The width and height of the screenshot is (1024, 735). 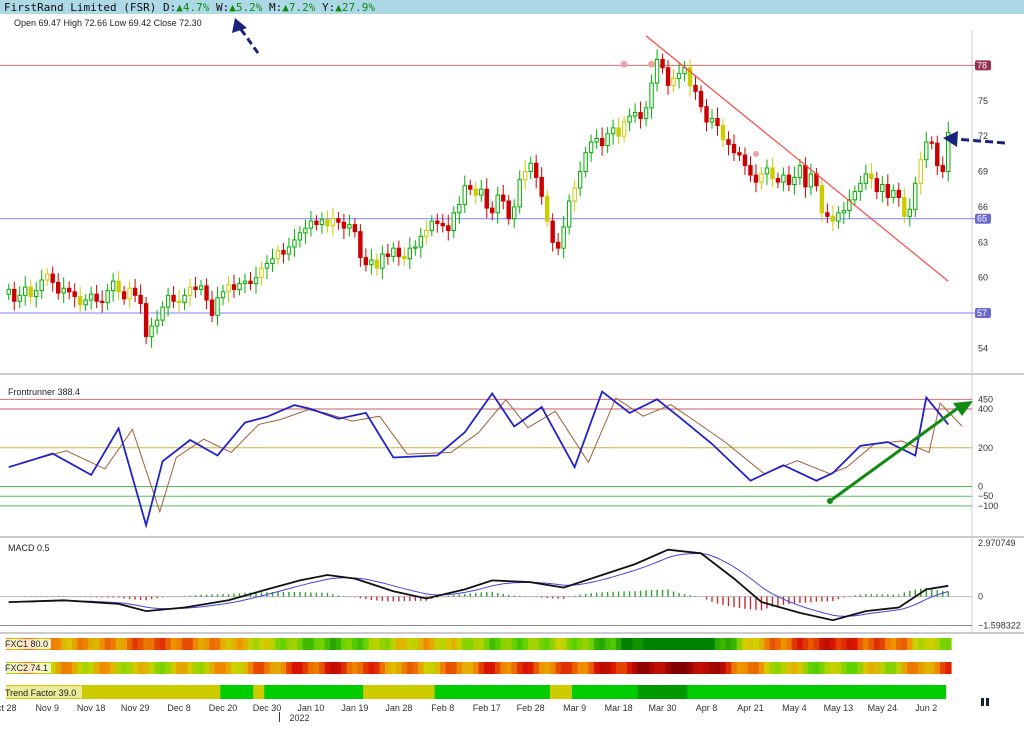 I want to click on x-axis-tick-label: Jan 28, so click(x=398, y=708).